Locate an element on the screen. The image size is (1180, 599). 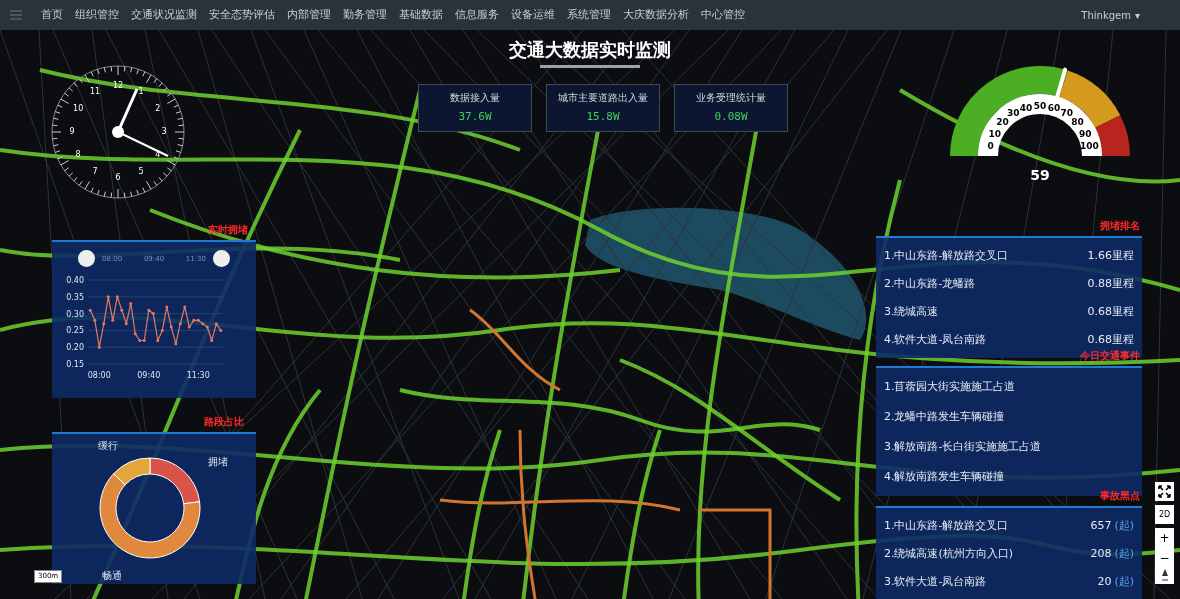
gauge-tick-label: 60 is located at coordinates (1054, 108).